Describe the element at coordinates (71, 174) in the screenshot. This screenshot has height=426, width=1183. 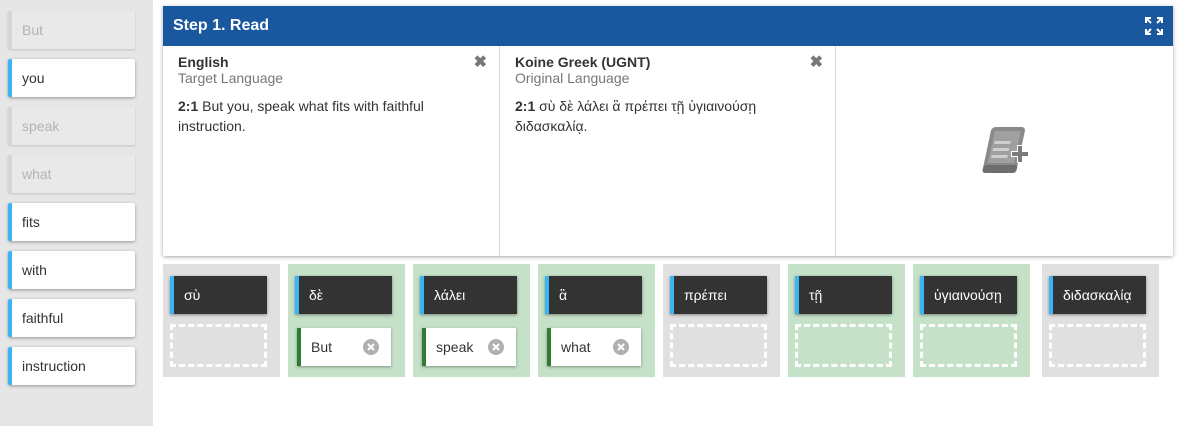
I see `word-bank-item: what` at that location.